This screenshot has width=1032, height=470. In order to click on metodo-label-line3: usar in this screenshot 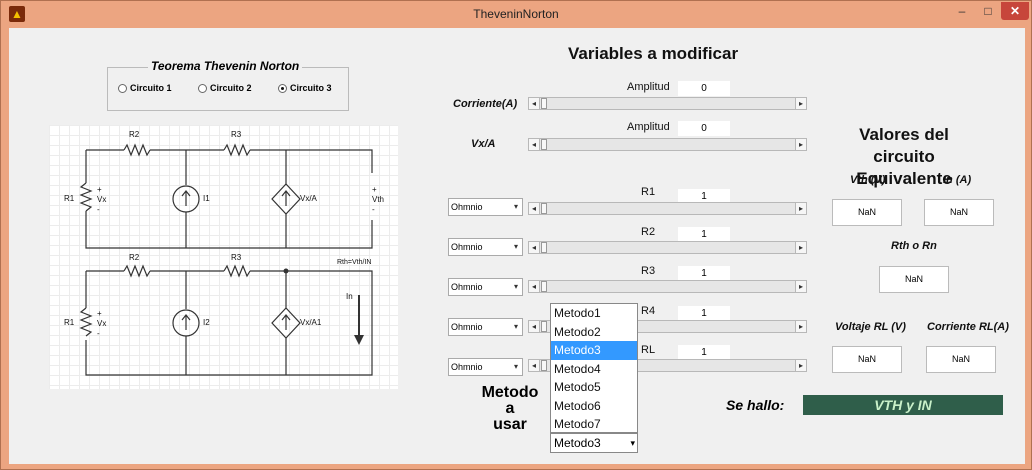, I will do `click(510, 424)`.